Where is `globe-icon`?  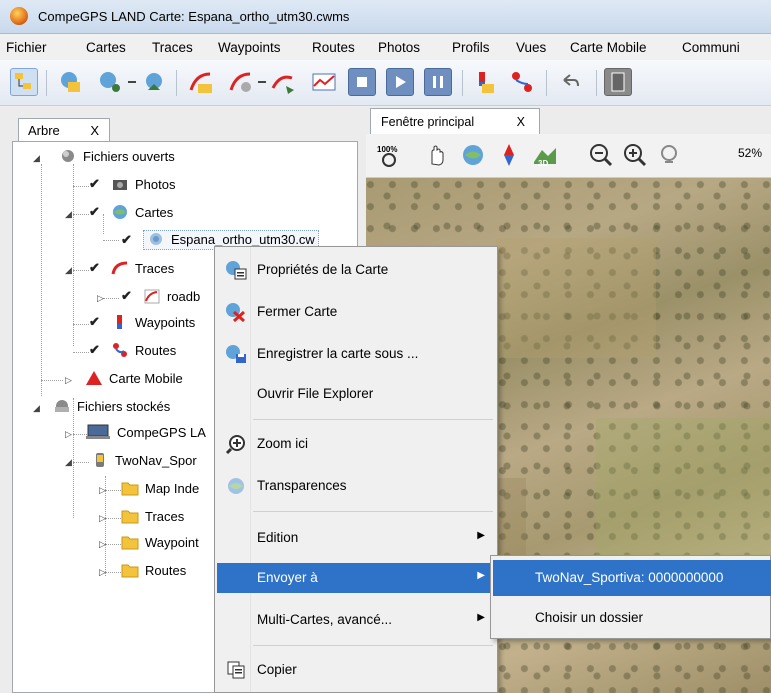 globe-icon is located at coordinates (473, 155).